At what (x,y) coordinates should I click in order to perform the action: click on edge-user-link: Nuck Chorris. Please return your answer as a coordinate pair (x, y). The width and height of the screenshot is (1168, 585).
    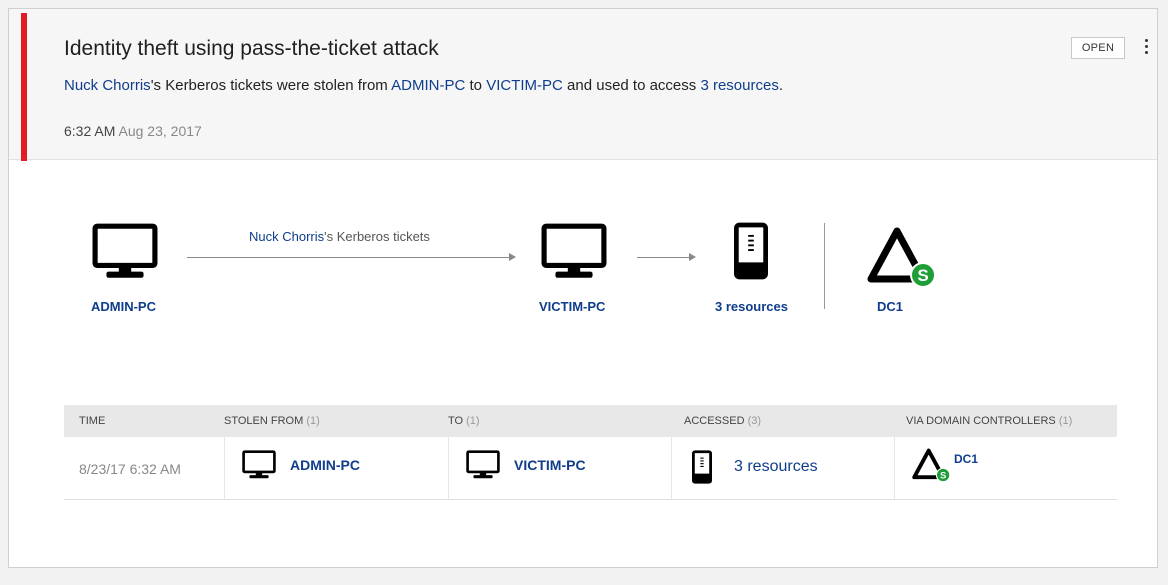
    Looking at the image, I should click on (286, 236).